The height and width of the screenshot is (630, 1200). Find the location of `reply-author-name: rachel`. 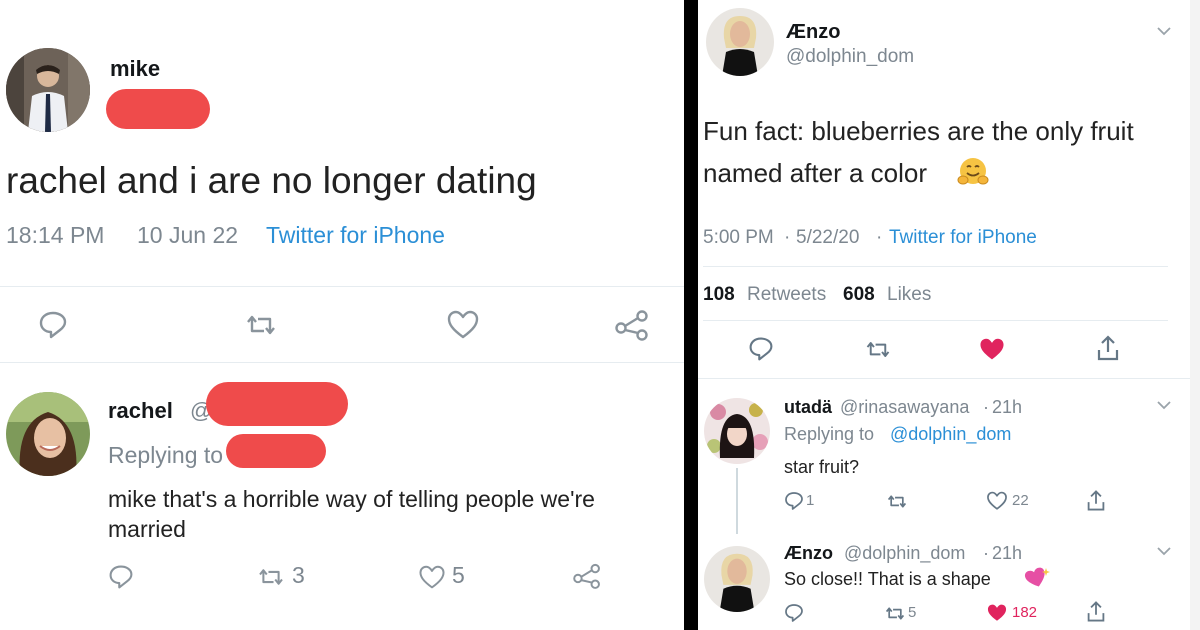

reply-author-name: rachel is located at coordinates (140, 411).